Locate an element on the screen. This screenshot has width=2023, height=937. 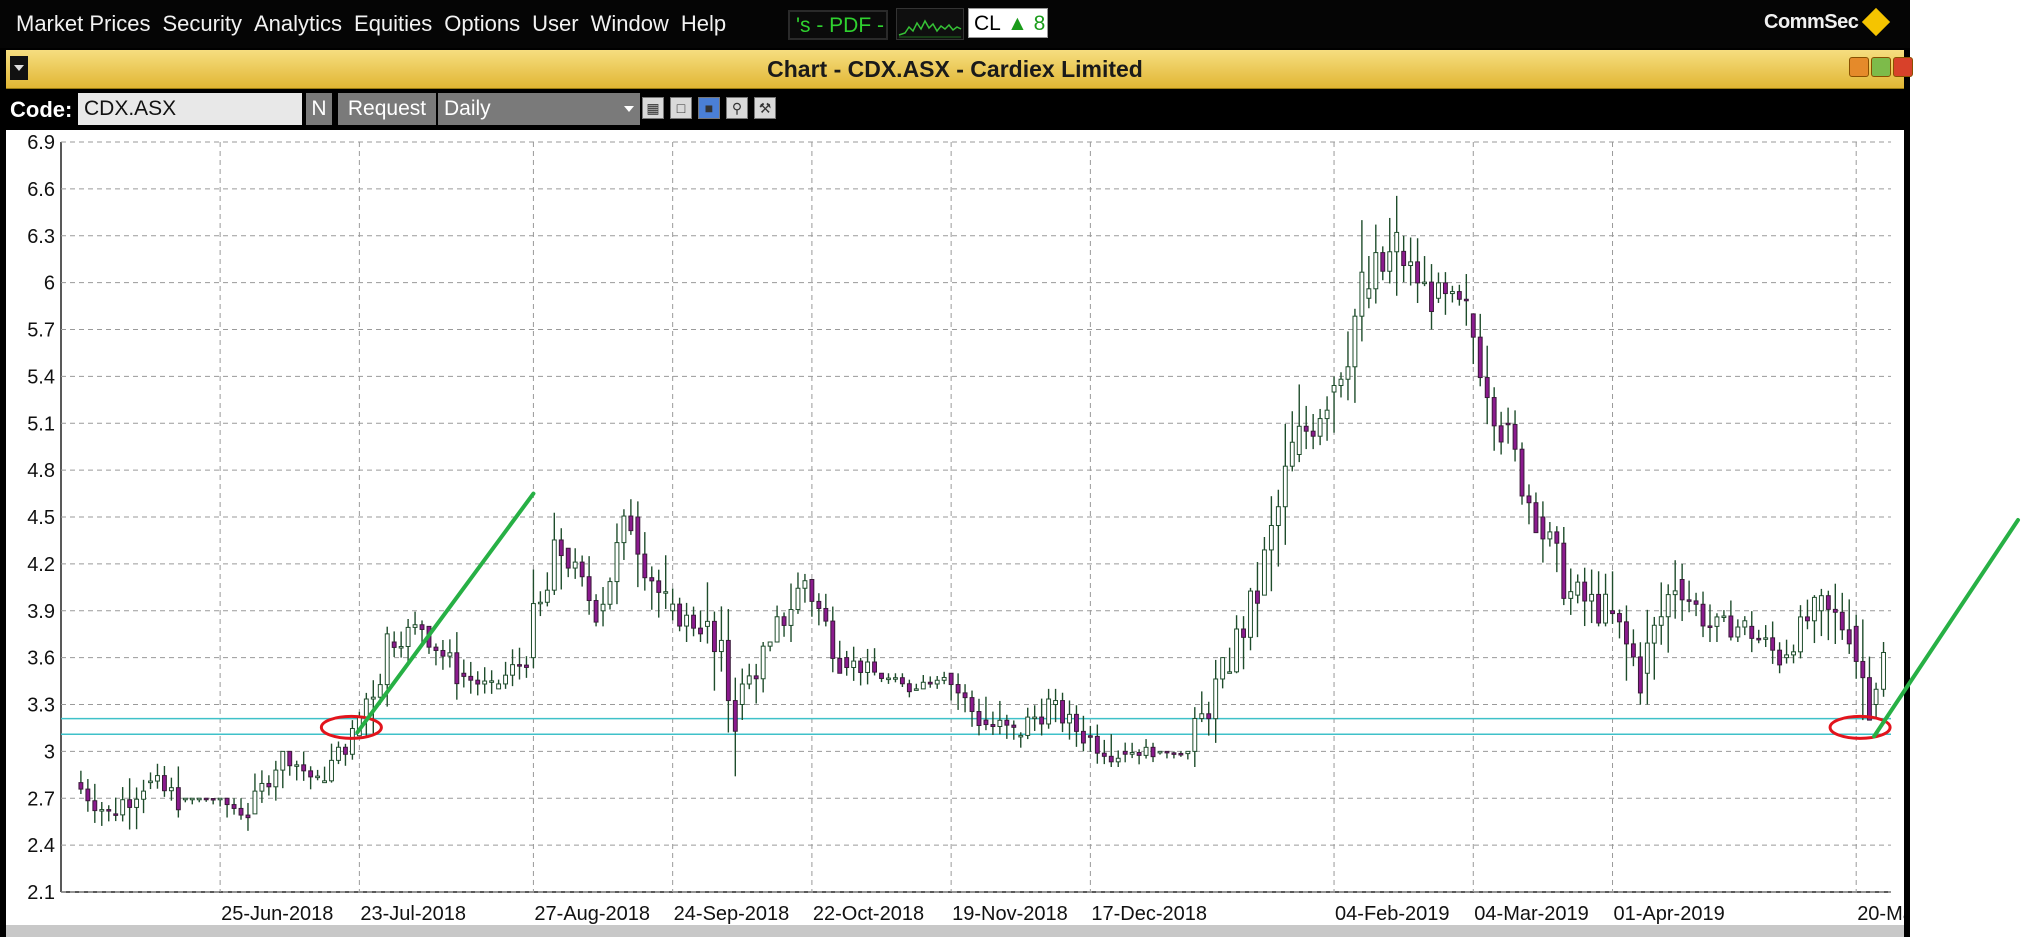
ticker-code: CL is located at coordinates (987, 23).